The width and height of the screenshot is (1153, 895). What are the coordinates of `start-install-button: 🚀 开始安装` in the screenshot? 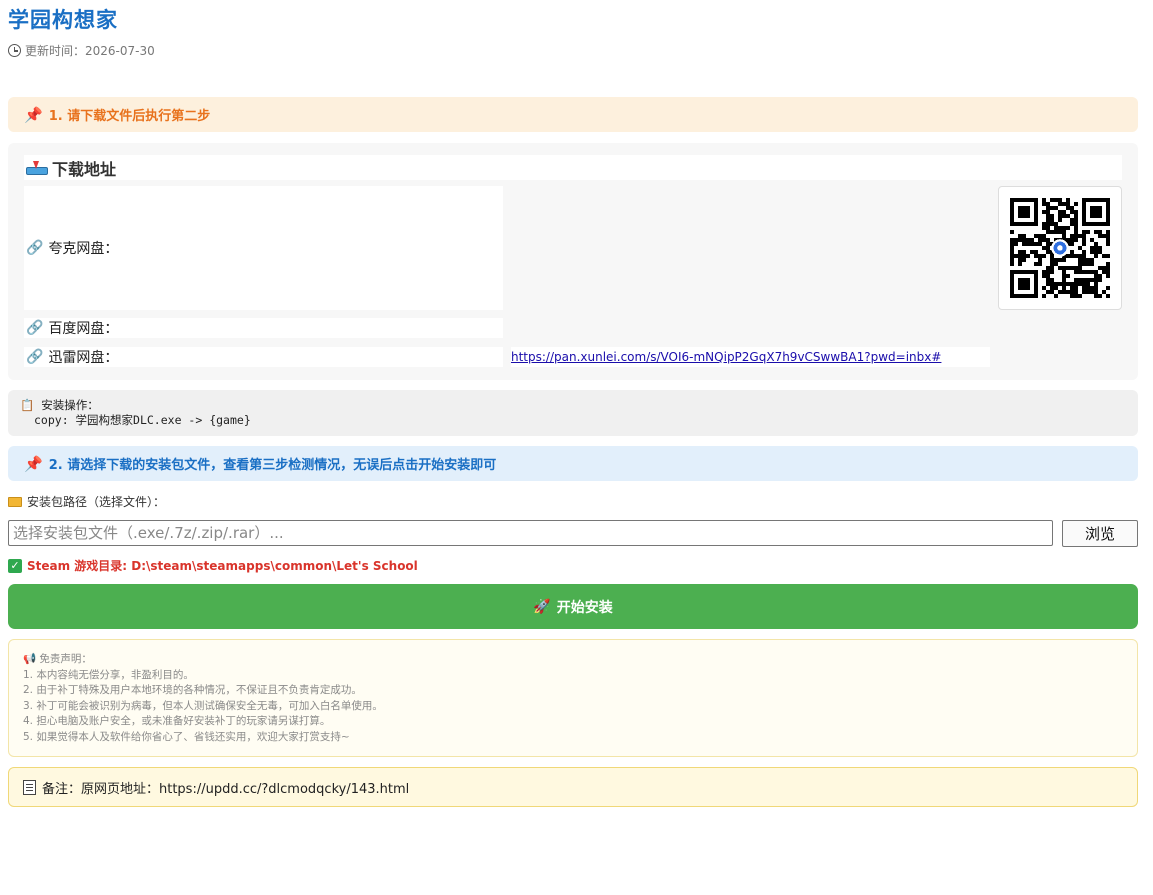 It's located at (573, 606).